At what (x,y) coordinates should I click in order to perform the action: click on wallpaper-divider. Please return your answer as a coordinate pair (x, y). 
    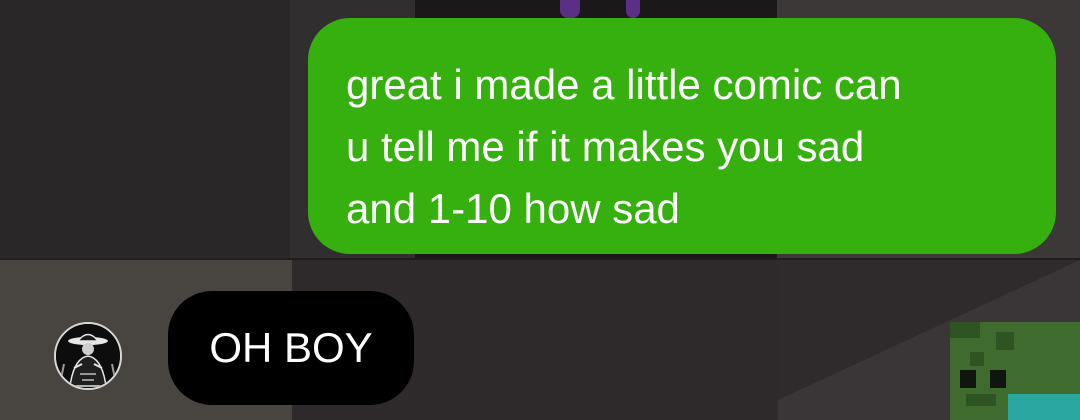
    Looking at the image, I should click on (540, 259).